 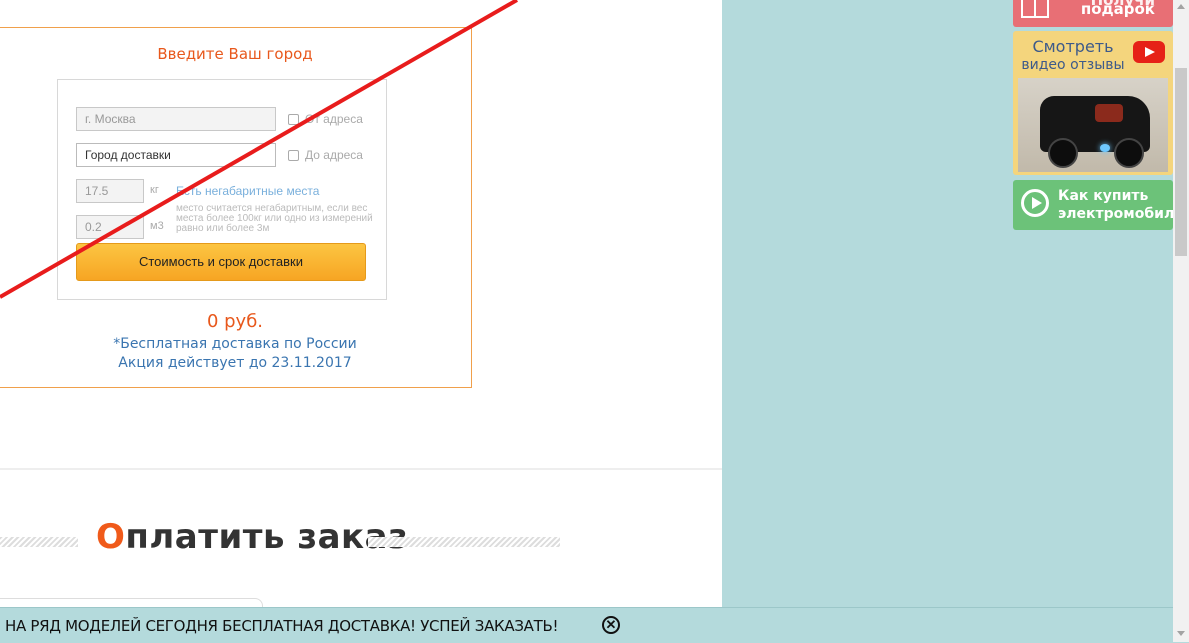 What do you see at coordinates (1123, 205) in the screenshot?
I see `how-to-buy-text: Как купить электромобиль?` at bounding box center [1123, 205].